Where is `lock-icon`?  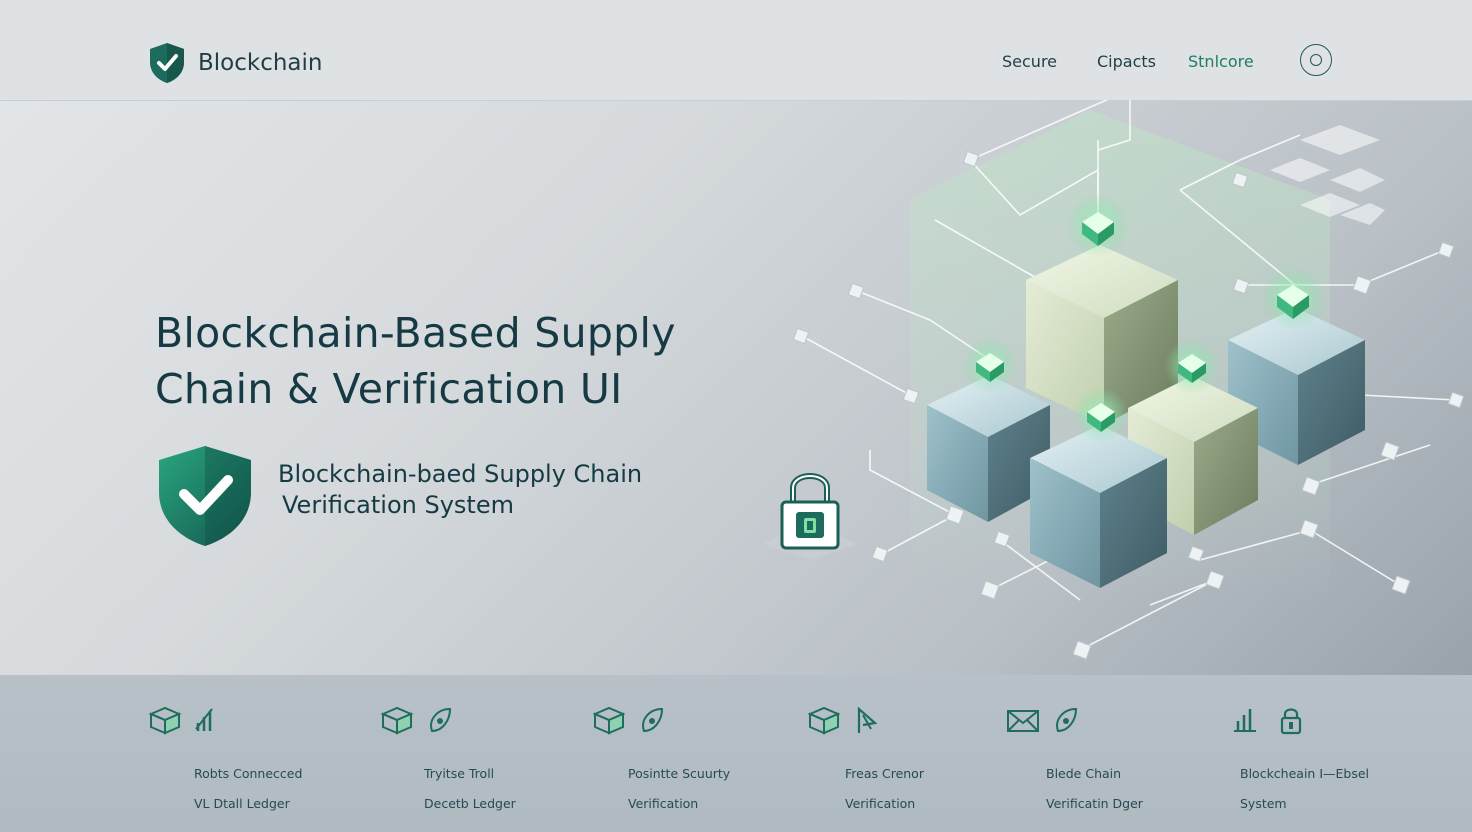
lock-icon is located at coordinates (1291, 721).